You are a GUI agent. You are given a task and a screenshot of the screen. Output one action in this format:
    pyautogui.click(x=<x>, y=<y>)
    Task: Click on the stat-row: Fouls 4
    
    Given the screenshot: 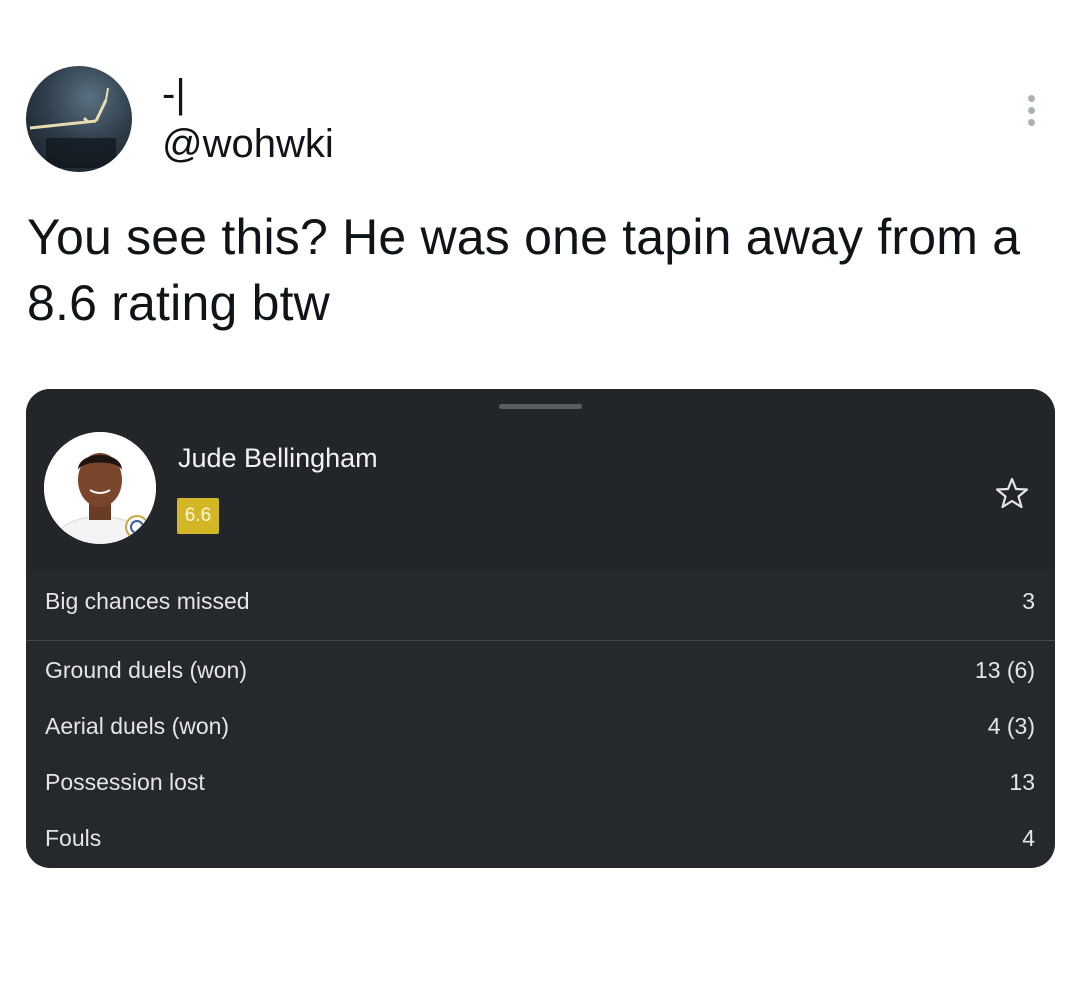 What is the action you would take?
    pyautogui.click(x=540, y=838)
    